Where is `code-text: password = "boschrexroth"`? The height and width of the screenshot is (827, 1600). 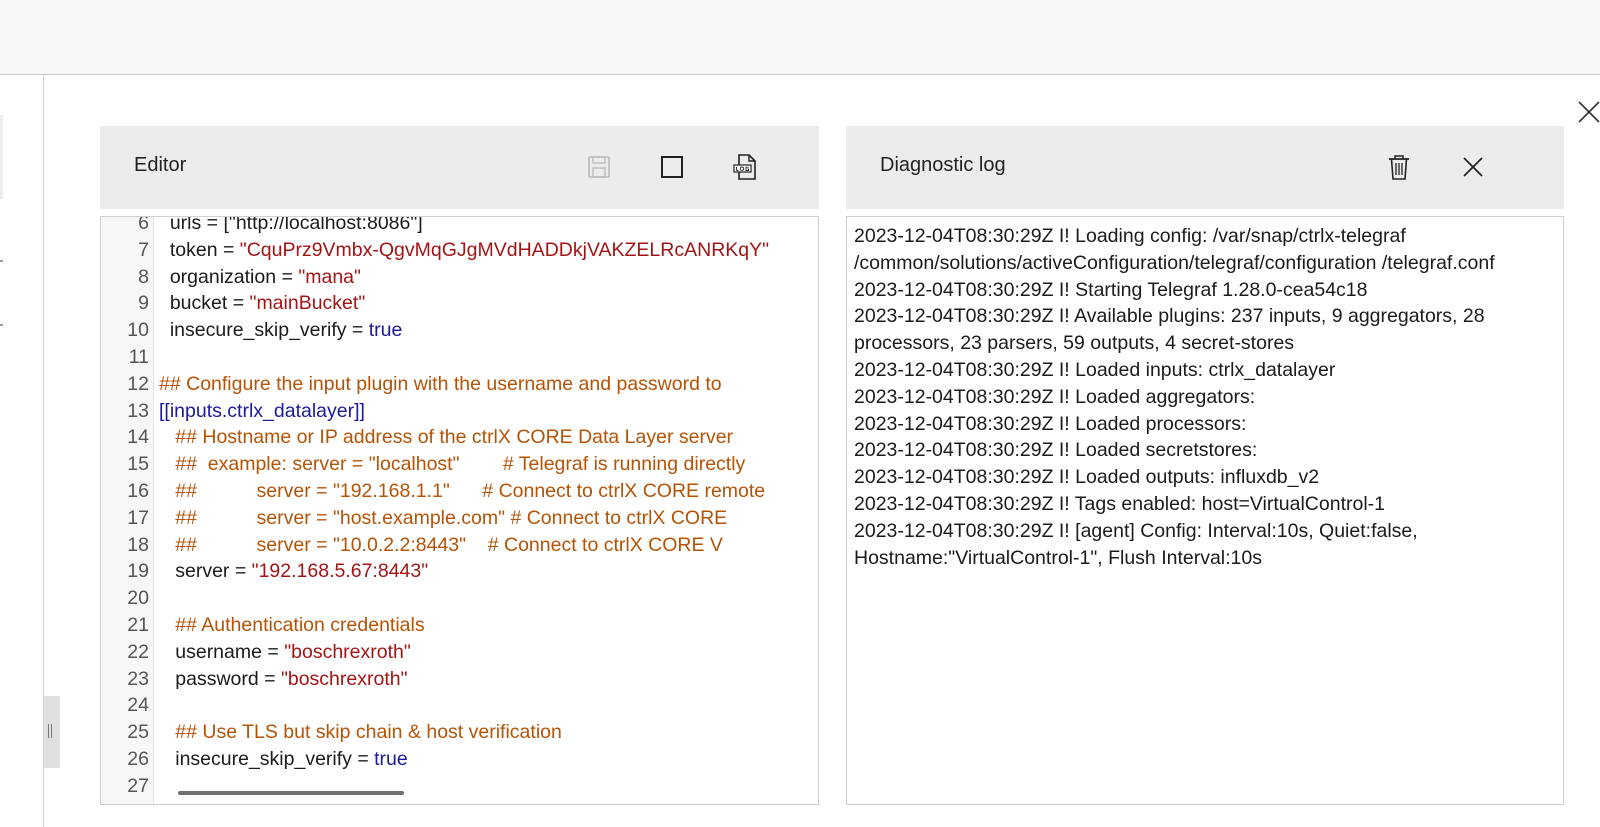 code-text: password = "boschrexroth" is located at coordinates (283, 679).